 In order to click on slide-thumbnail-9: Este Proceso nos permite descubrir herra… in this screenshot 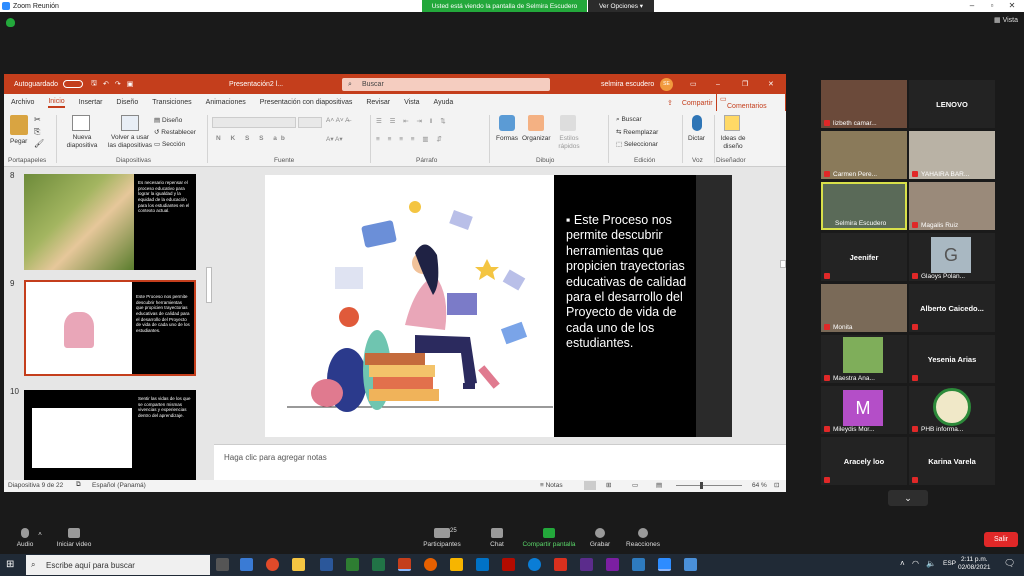, I will do `click(110, 328)`.